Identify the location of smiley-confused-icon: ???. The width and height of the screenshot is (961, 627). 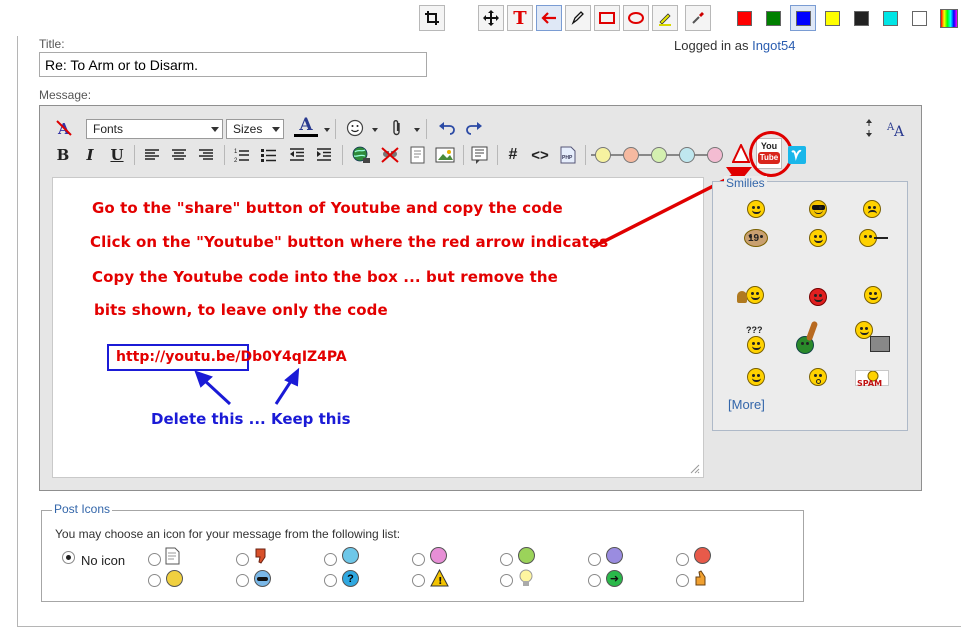
(755, 339).